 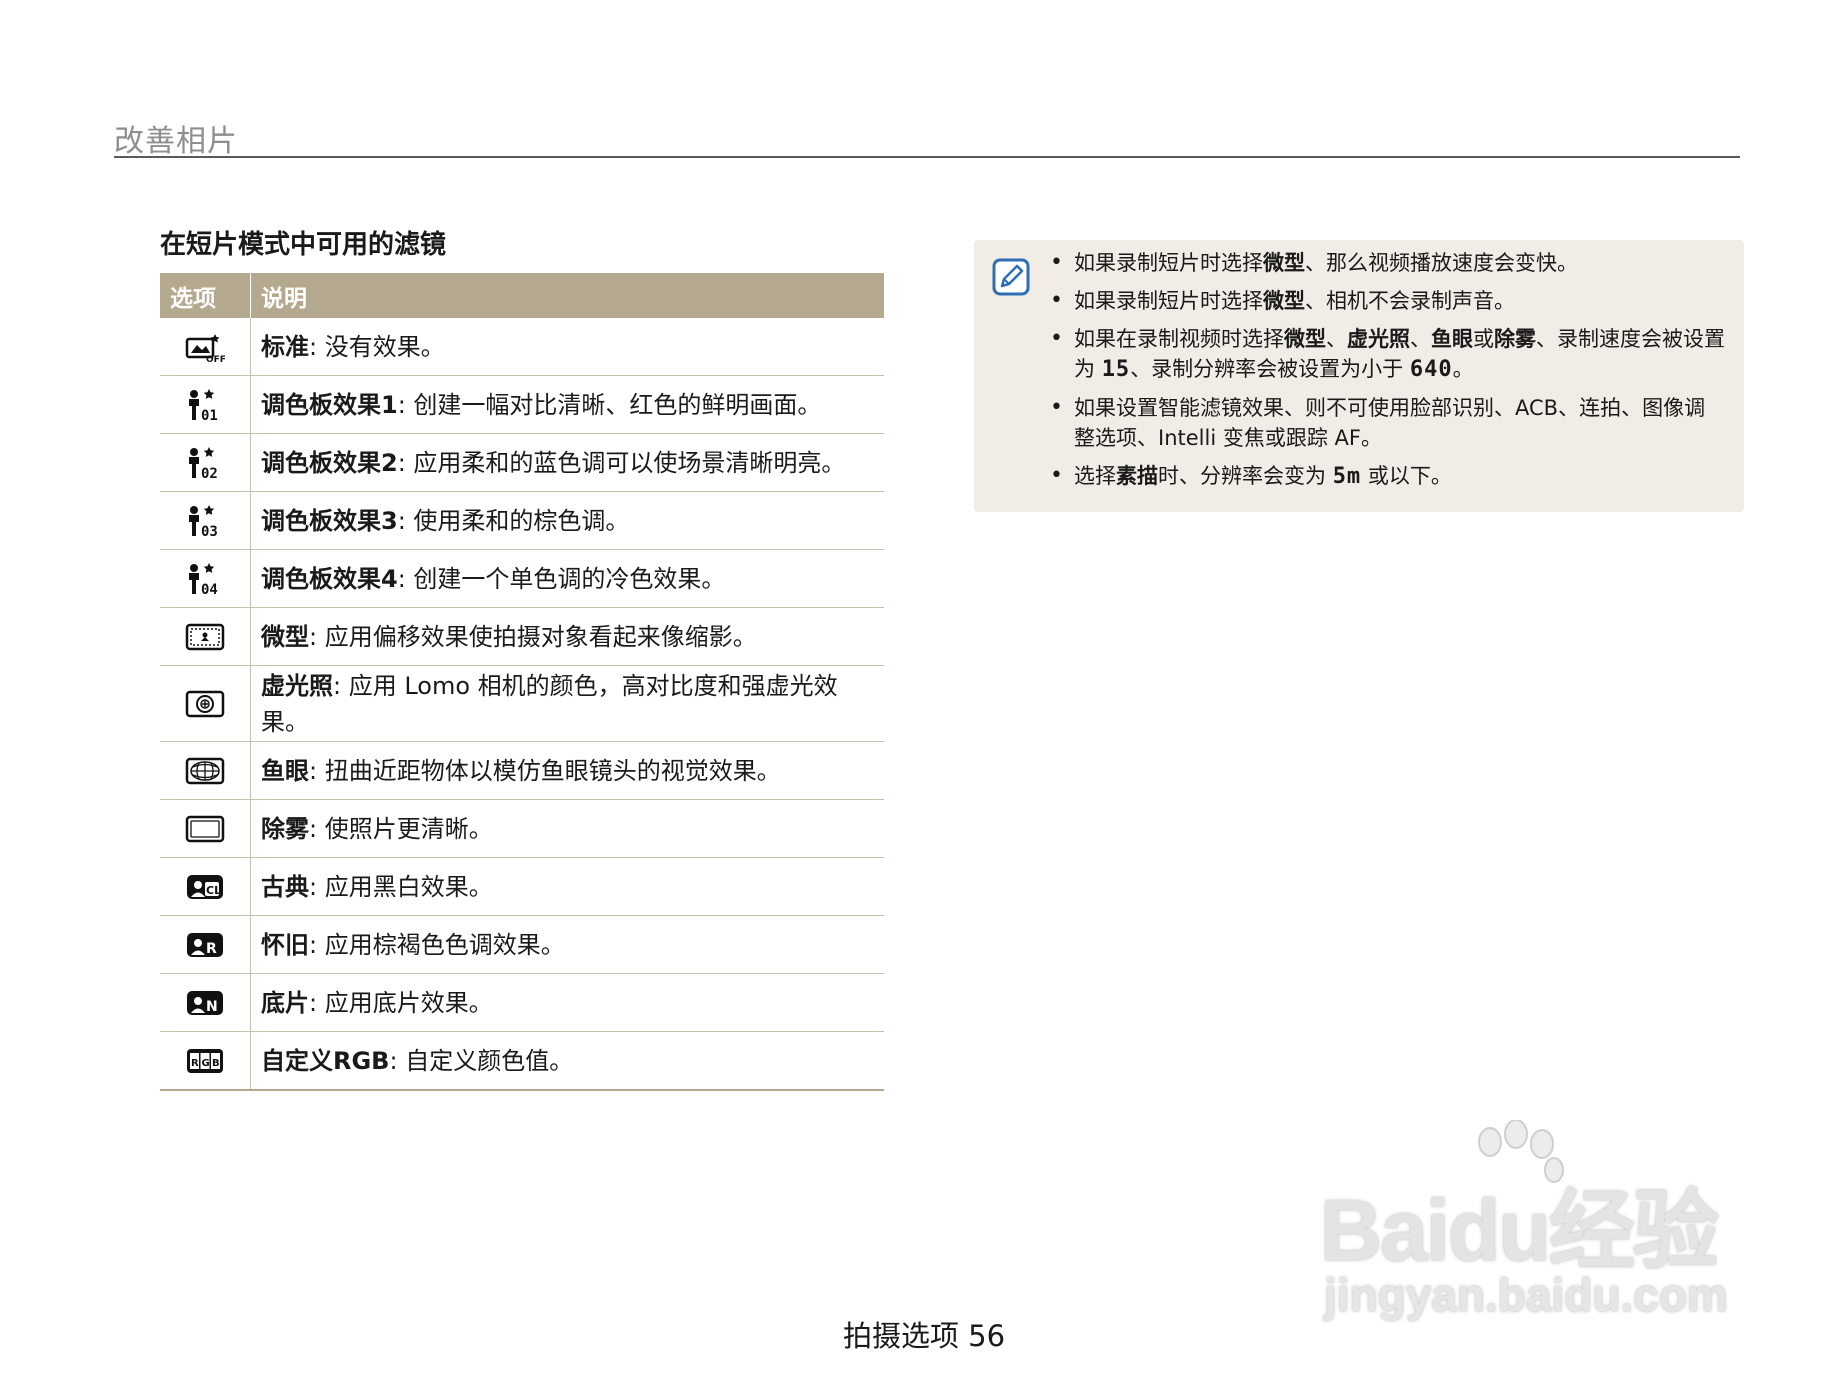 What do you see at coordinates (205, 1061) in the screenshot?
I see `table-cell-icon: R G B` at bounding box center [205, 1061].